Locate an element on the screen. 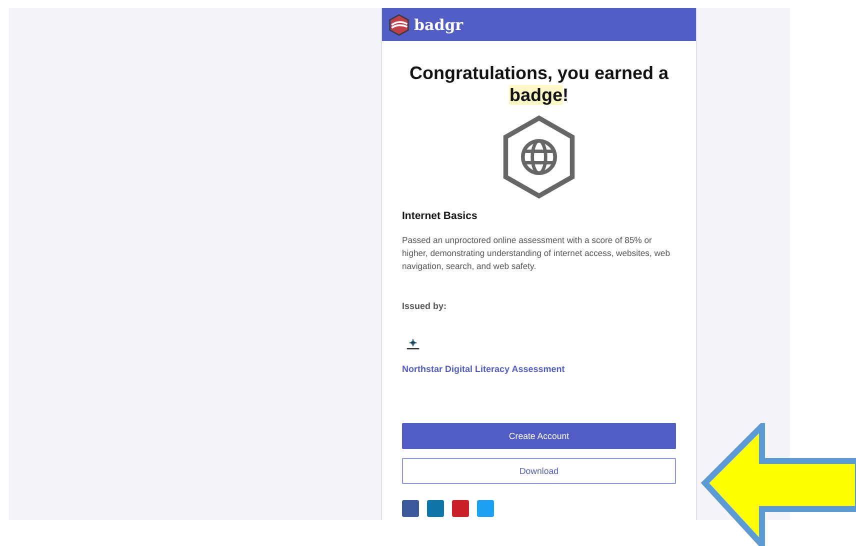 The width and height of the screenshot is (856, 546). issuer-link: Northstar Digital Literacy Assessment is located at coordinates (483, 369).